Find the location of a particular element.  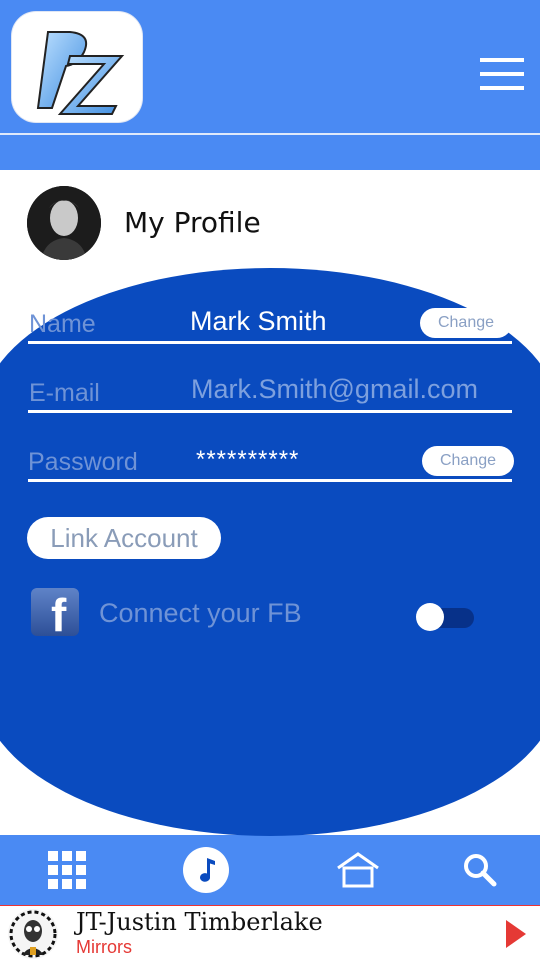

header-divider is located at coordinates (270, 134).